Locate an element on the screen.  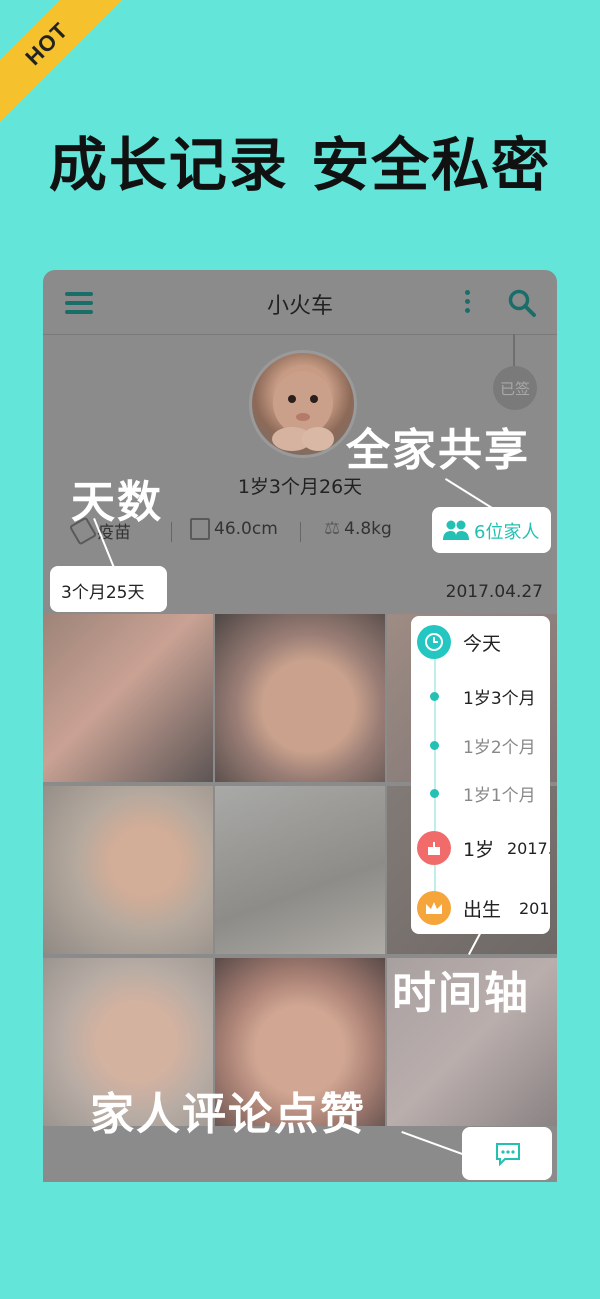
days-box: 3个月25天 is located at coordinates (108, 589).